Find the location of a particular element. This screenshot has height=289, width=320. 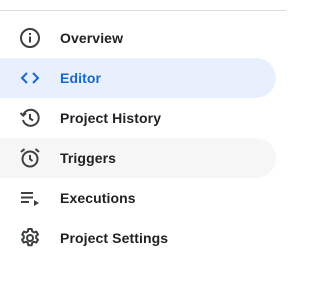

sidebar-item-label: Overview is located at coordinates (92, 38).